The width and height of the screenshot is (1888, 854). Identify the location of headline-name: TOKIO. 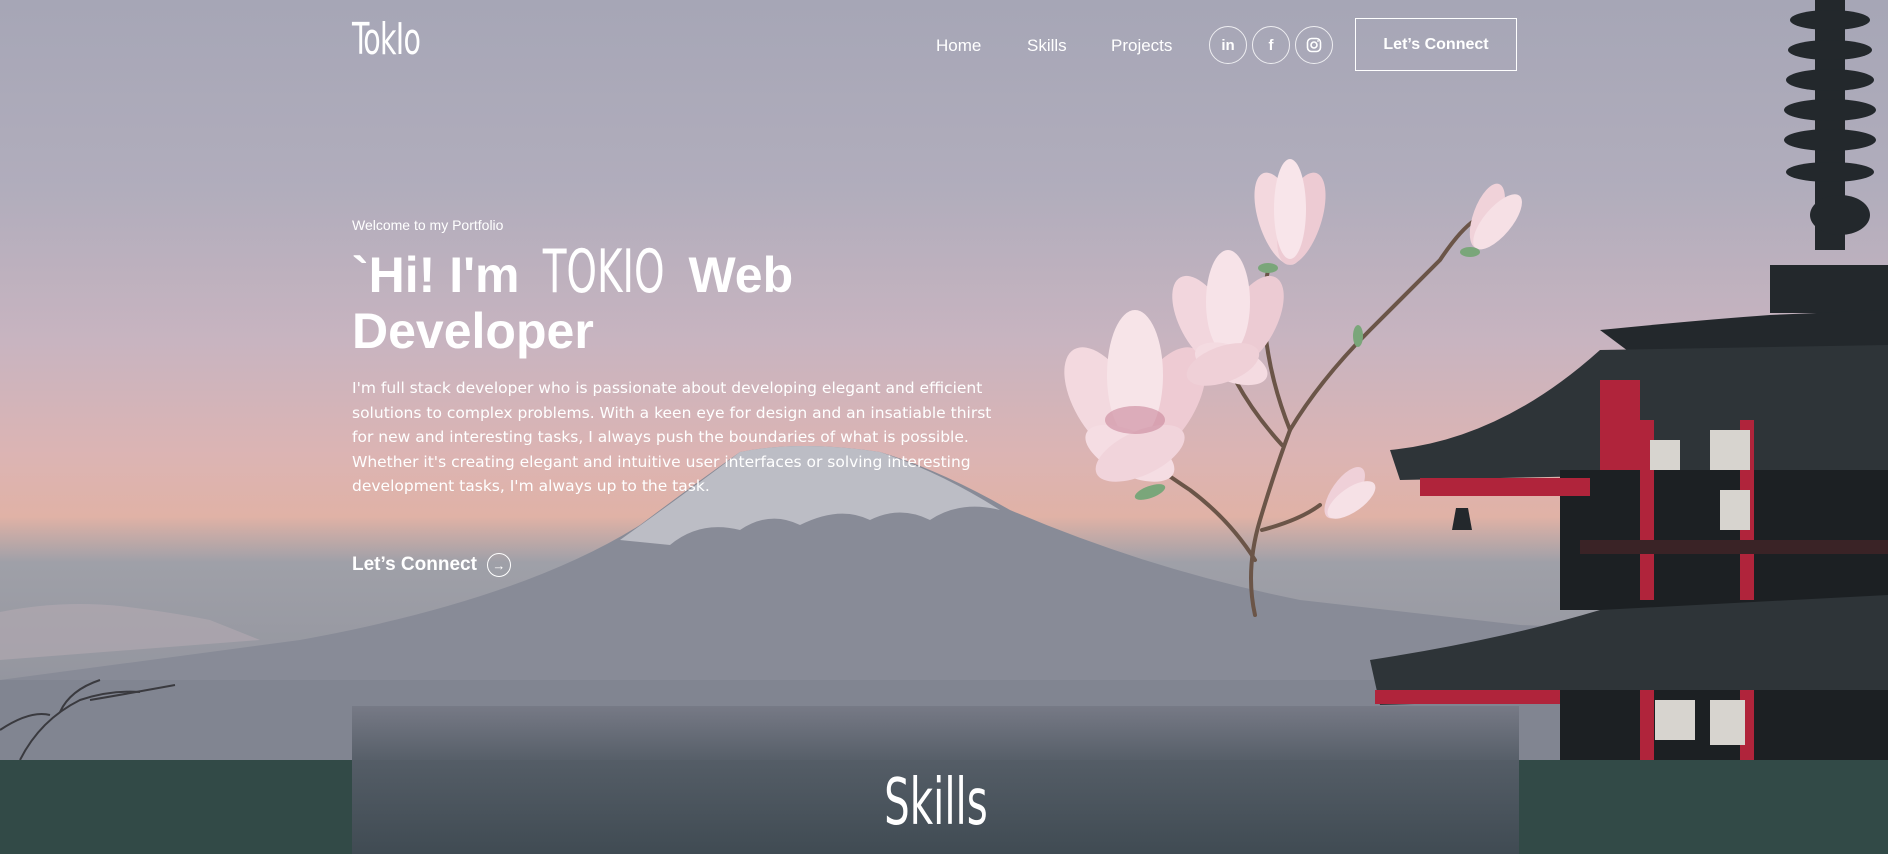
(604, 272).